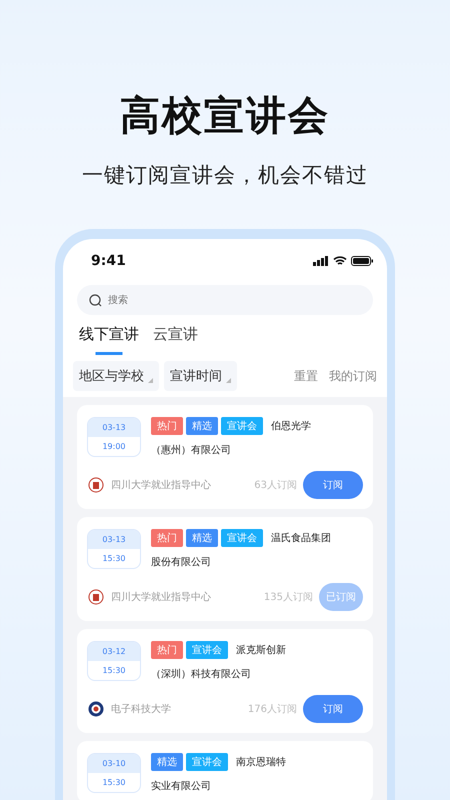  Describe the element at coordinates (275, 485) in the screenshot. I see `subscriber-count: 63人订阅` at that location.